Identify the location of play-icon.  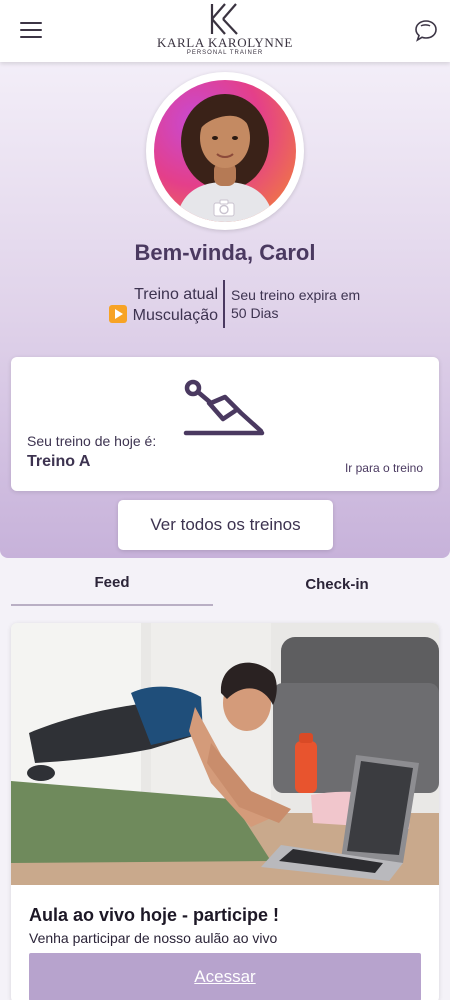
(117, 314).